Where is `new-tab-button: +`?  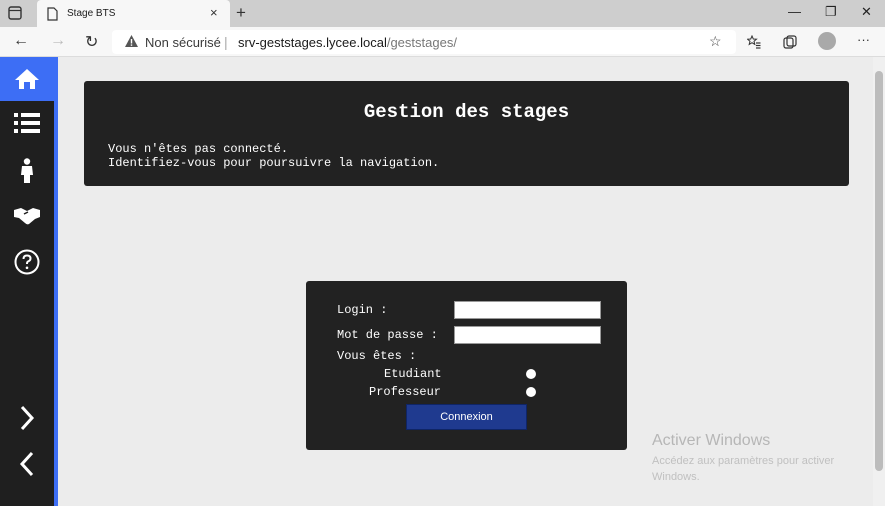 new-tab-button: + is located at coordinates (241, 13).